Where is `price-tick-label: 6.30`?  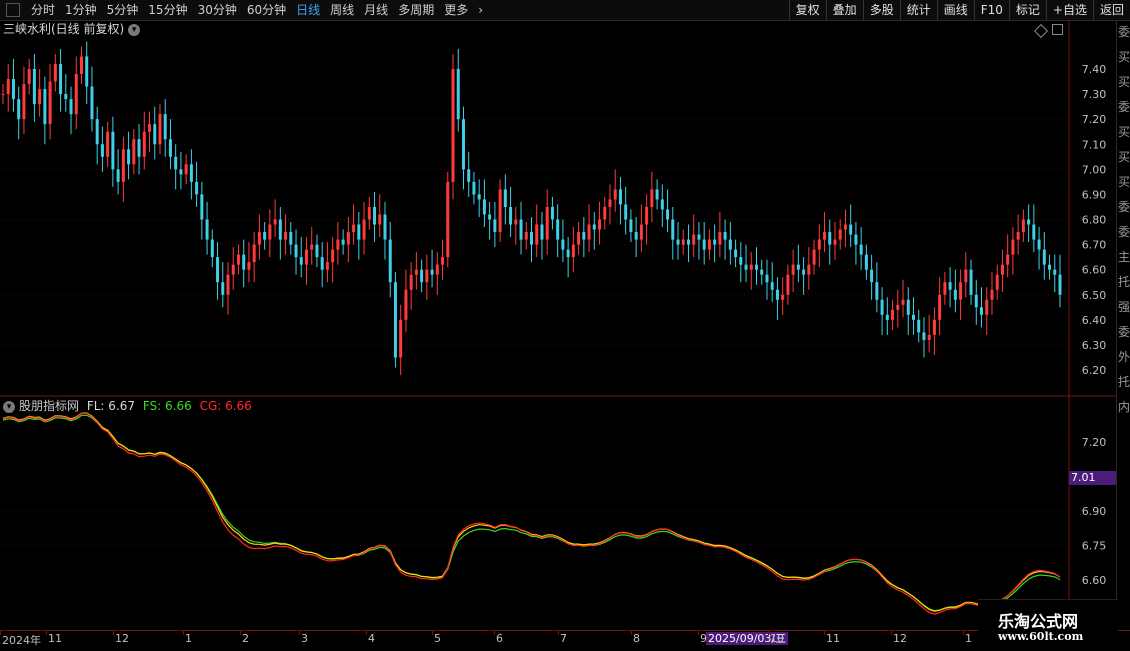
price-tick-label: 6.30 is located at coordinates (1094, 345).